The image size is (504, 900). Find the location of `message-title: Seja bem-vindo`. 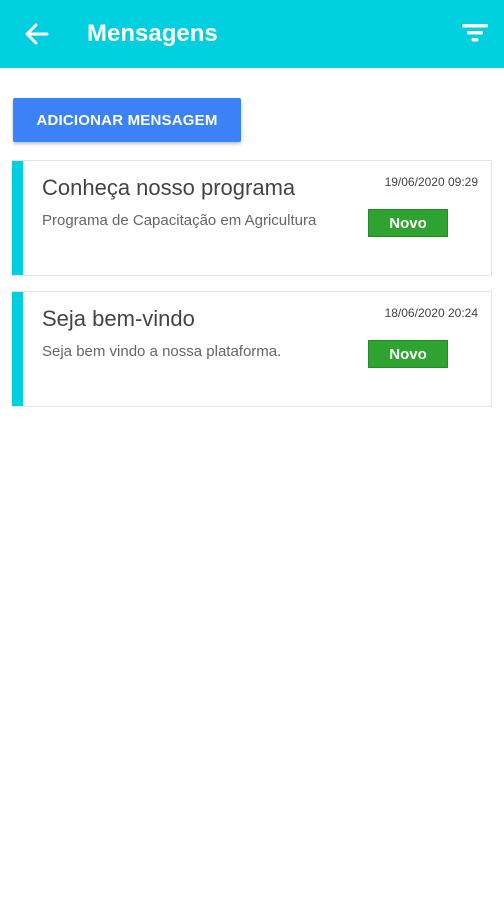

message-title: Seja bem-vindo is located at coordinates (118, 318).